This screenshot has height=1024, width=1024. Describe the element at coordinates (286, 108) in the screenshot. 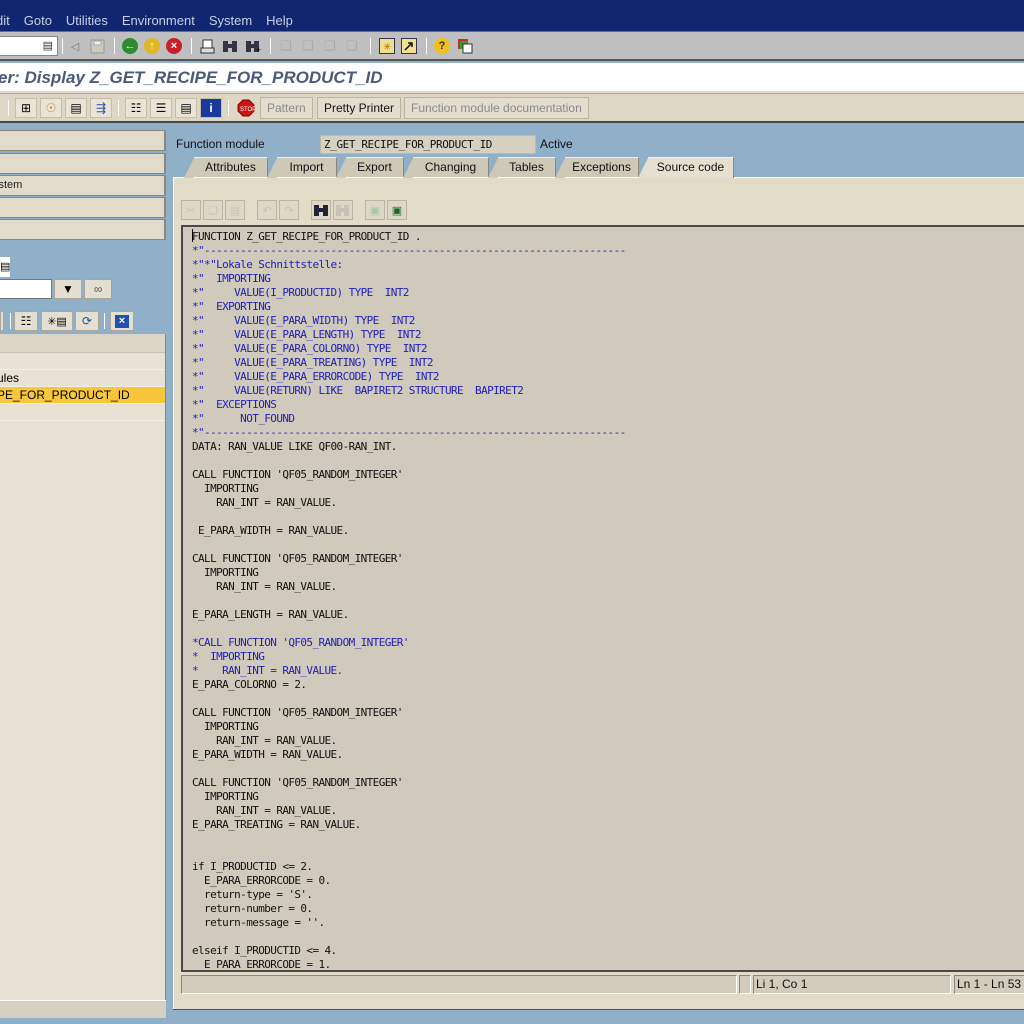

I see `pattern-button: Pattern` at that location.